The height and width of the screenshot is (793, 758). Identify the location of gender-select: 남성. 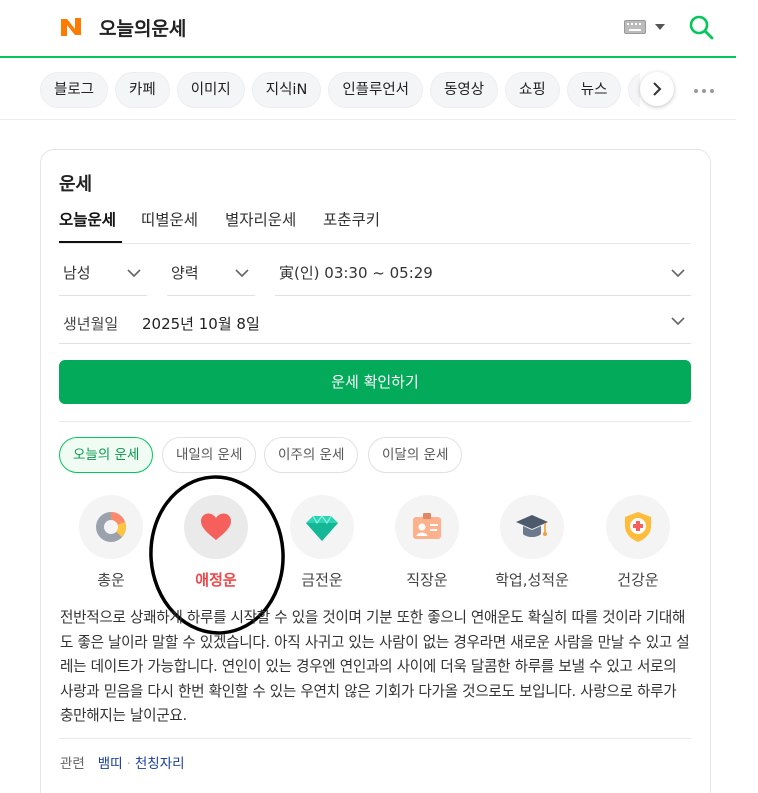
(103, 274).